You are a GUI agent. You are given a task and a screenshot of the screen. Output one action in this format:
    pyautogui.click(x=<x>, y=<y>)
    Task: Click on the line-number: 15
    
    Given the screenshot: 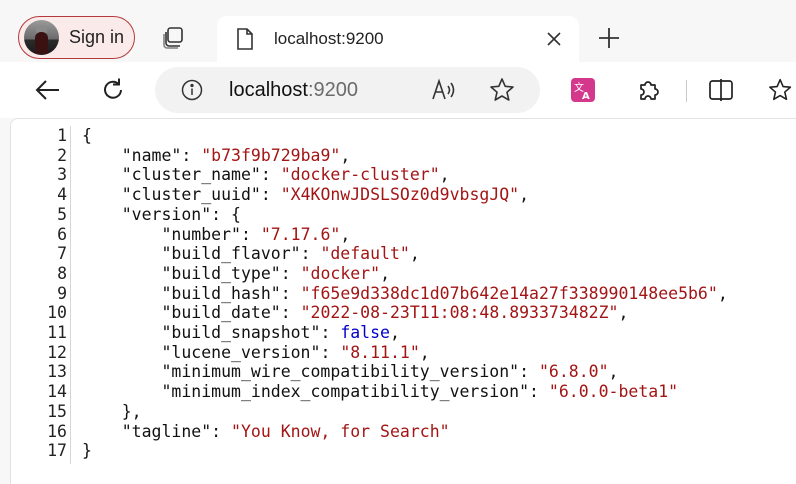 What is the action you would take?
    pyautogui.click(x=57, y=411)
    